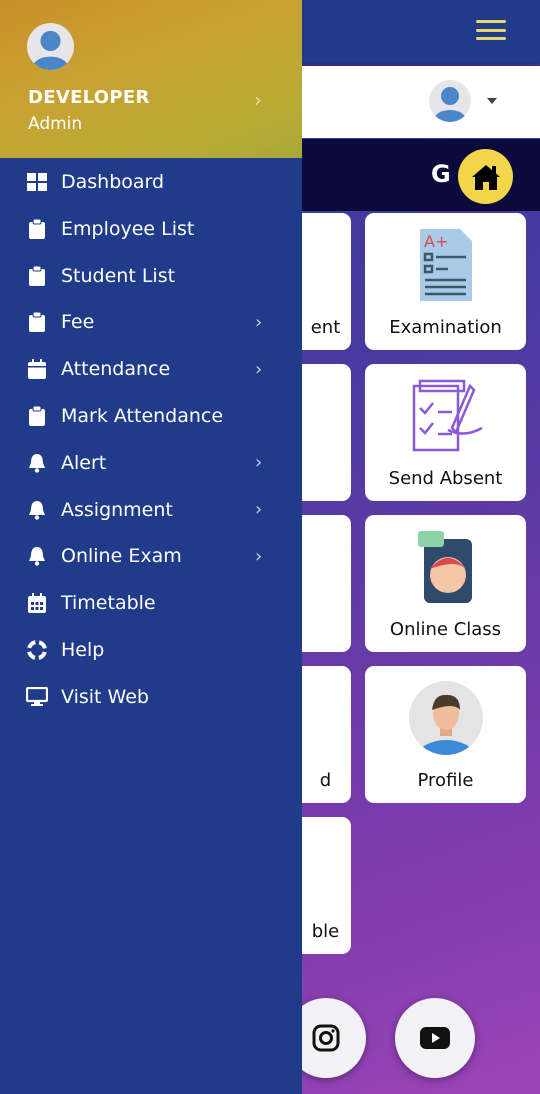  Describe the element at coordinates (445, 327) in the screenshot. I see `card-label: Examination` at that location.